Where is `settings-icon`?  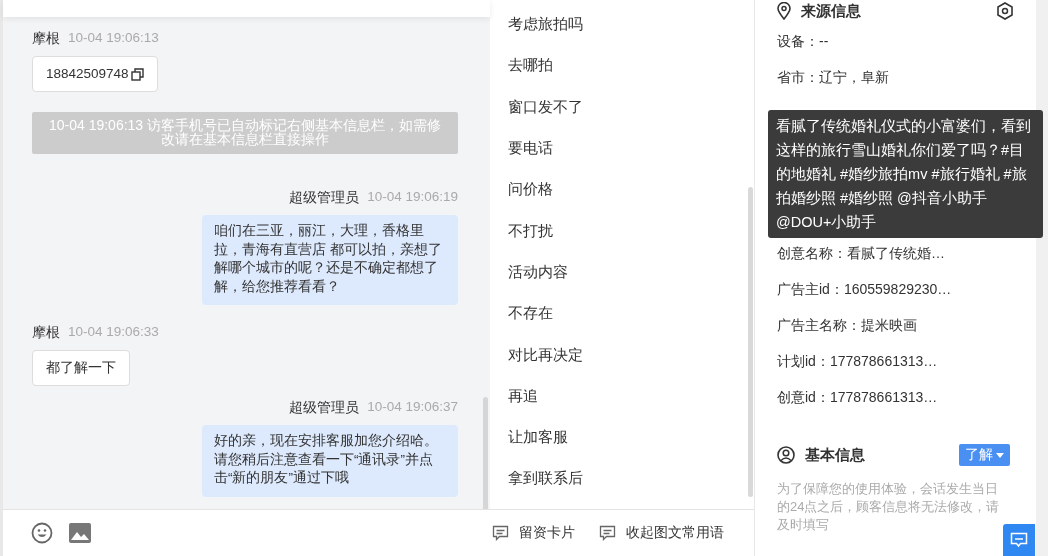 settings-icon is located at coordinates (1005, 11).